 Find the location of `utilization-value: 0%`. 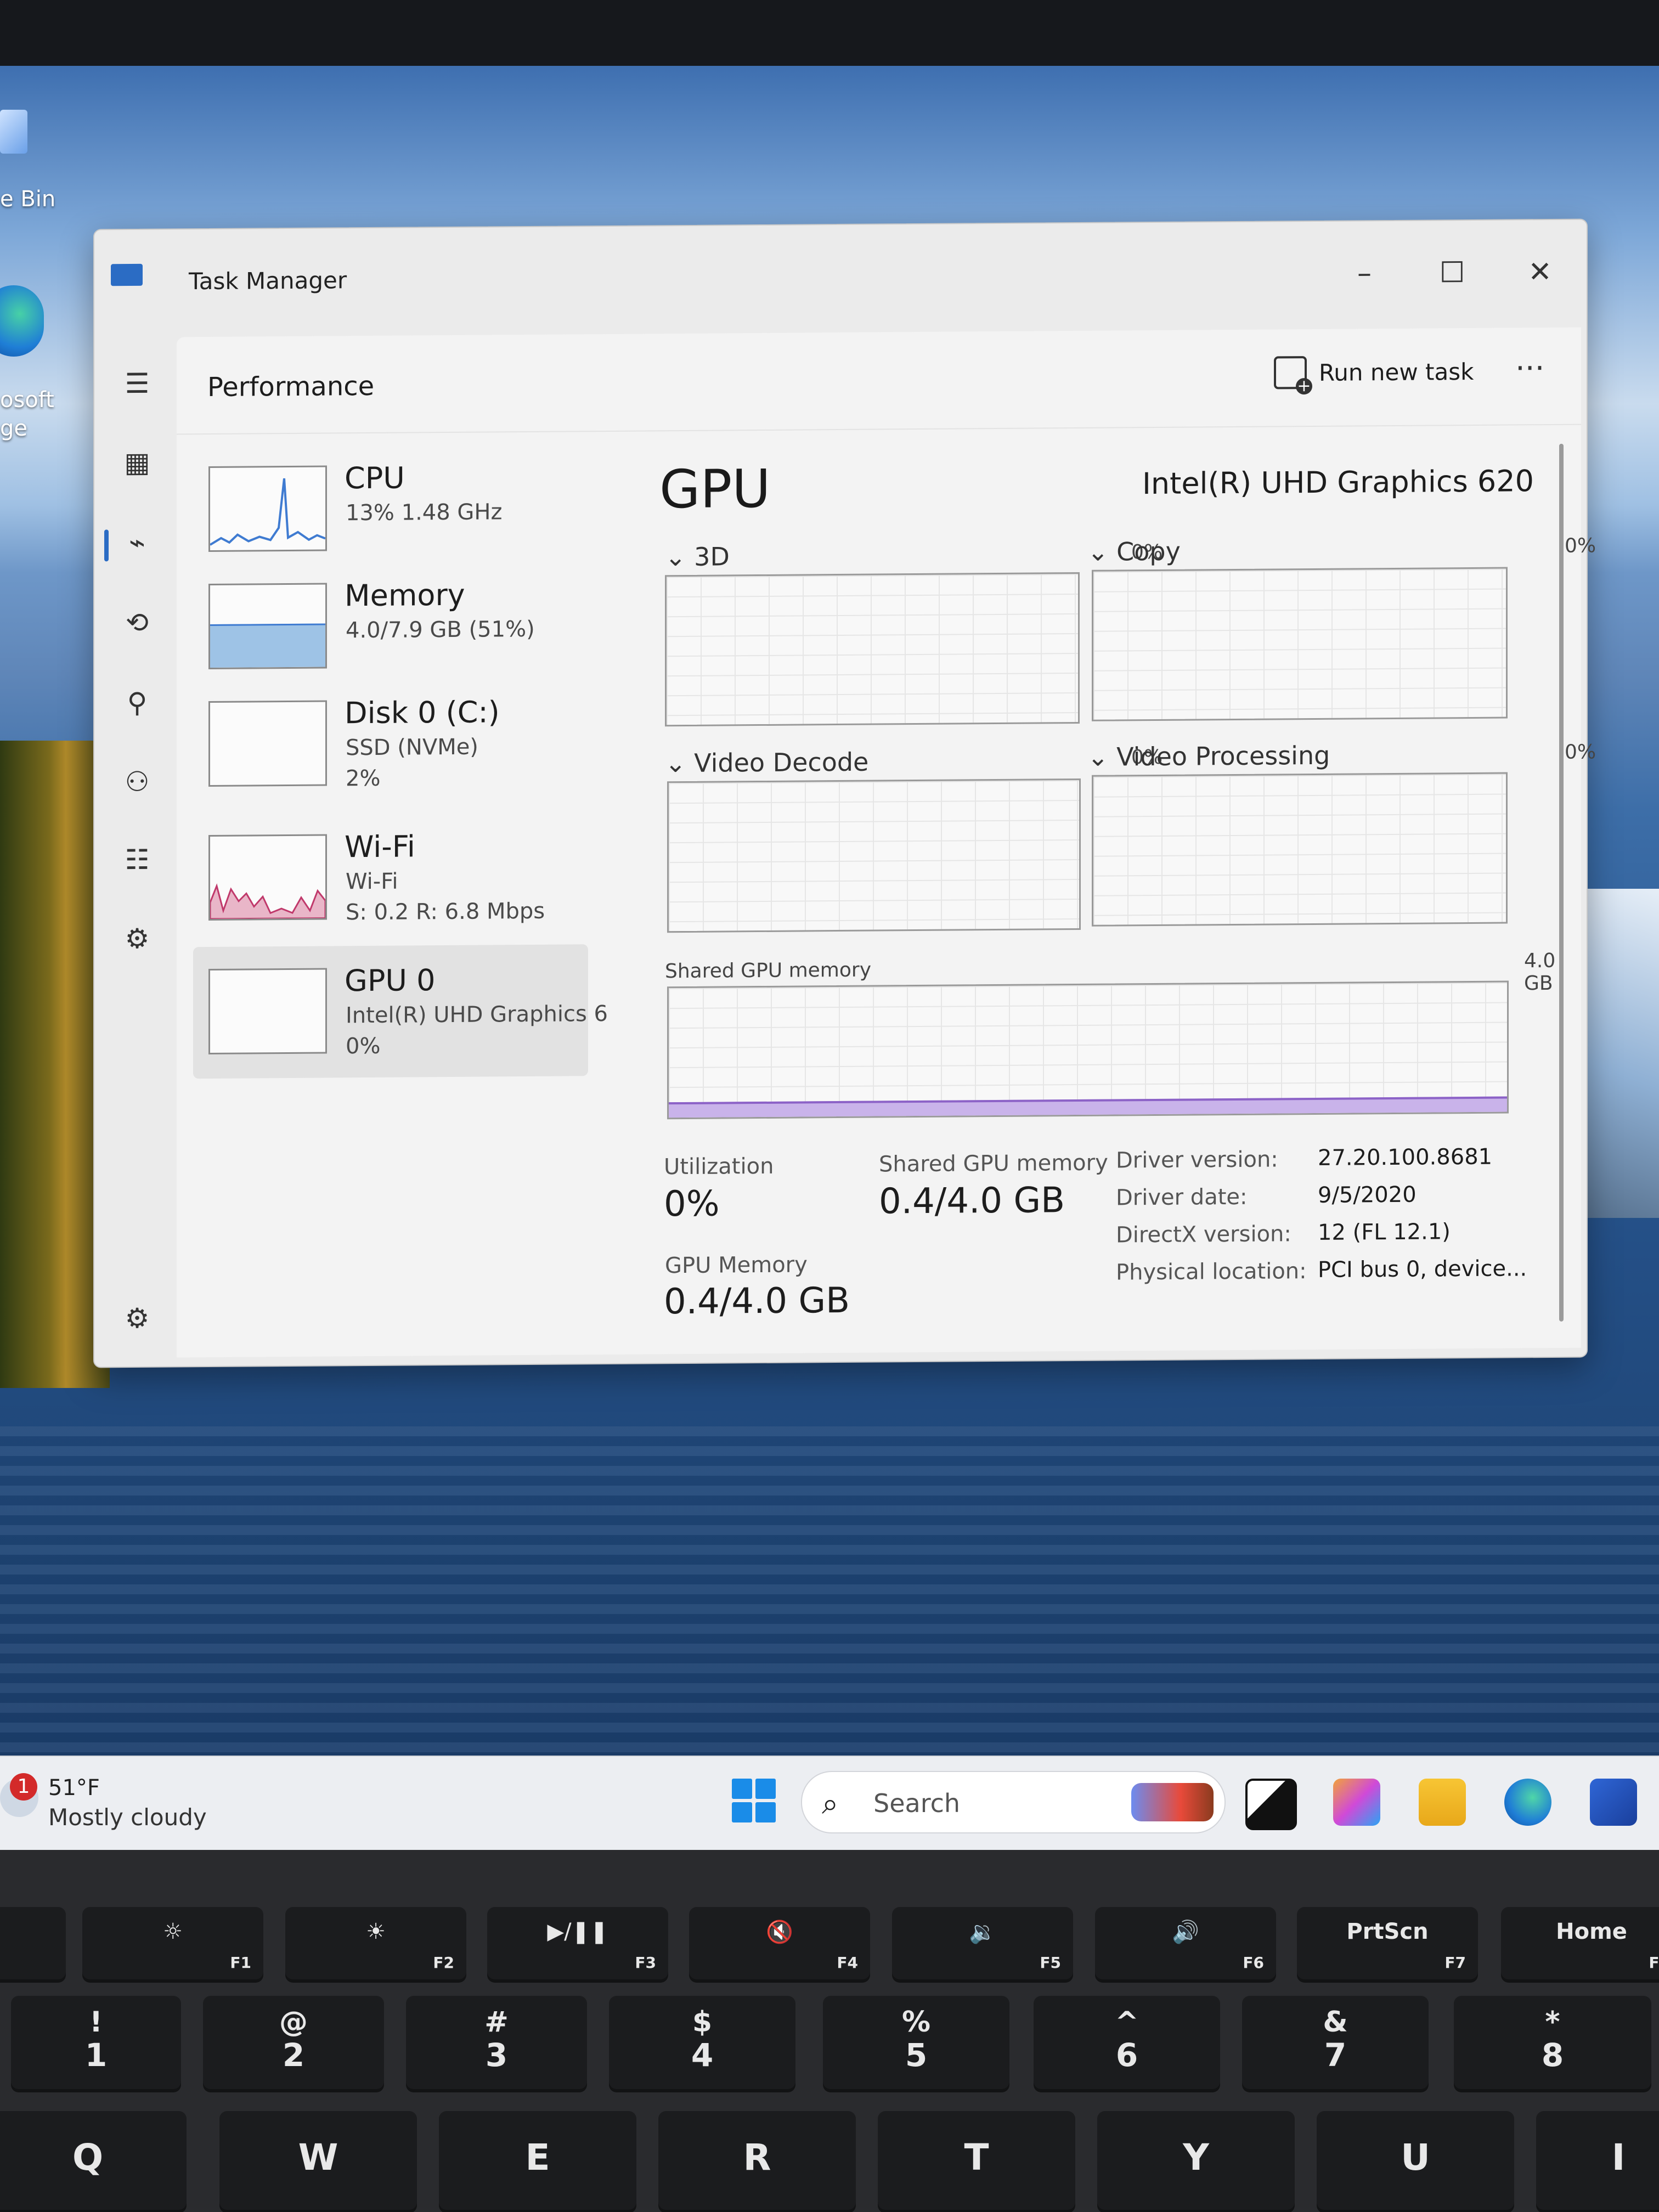

utilization-value: 0% is located at coordinates (692, 1204).